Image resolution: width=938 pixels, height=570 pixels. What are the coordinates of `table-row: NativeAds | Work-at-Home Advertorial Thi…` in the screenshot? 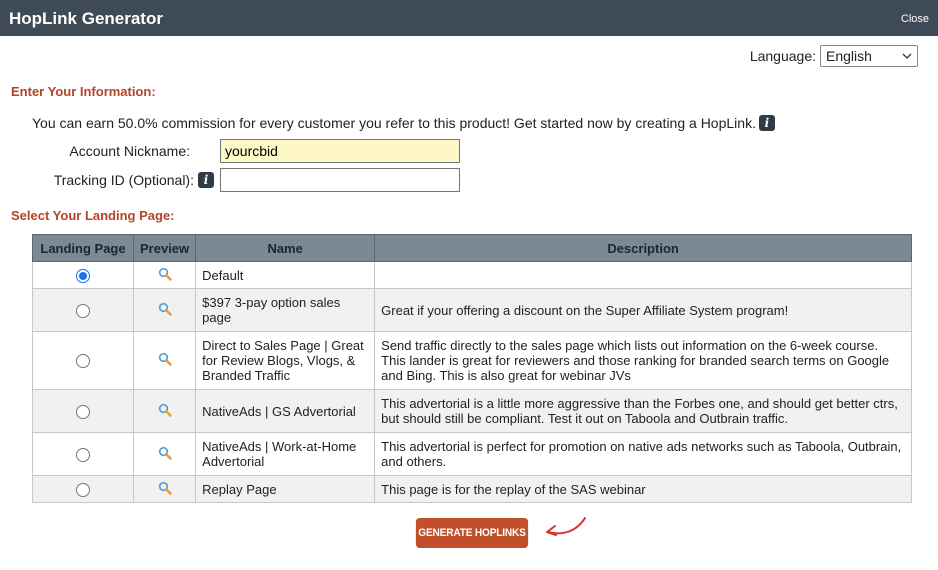 It's located at (472, 454).